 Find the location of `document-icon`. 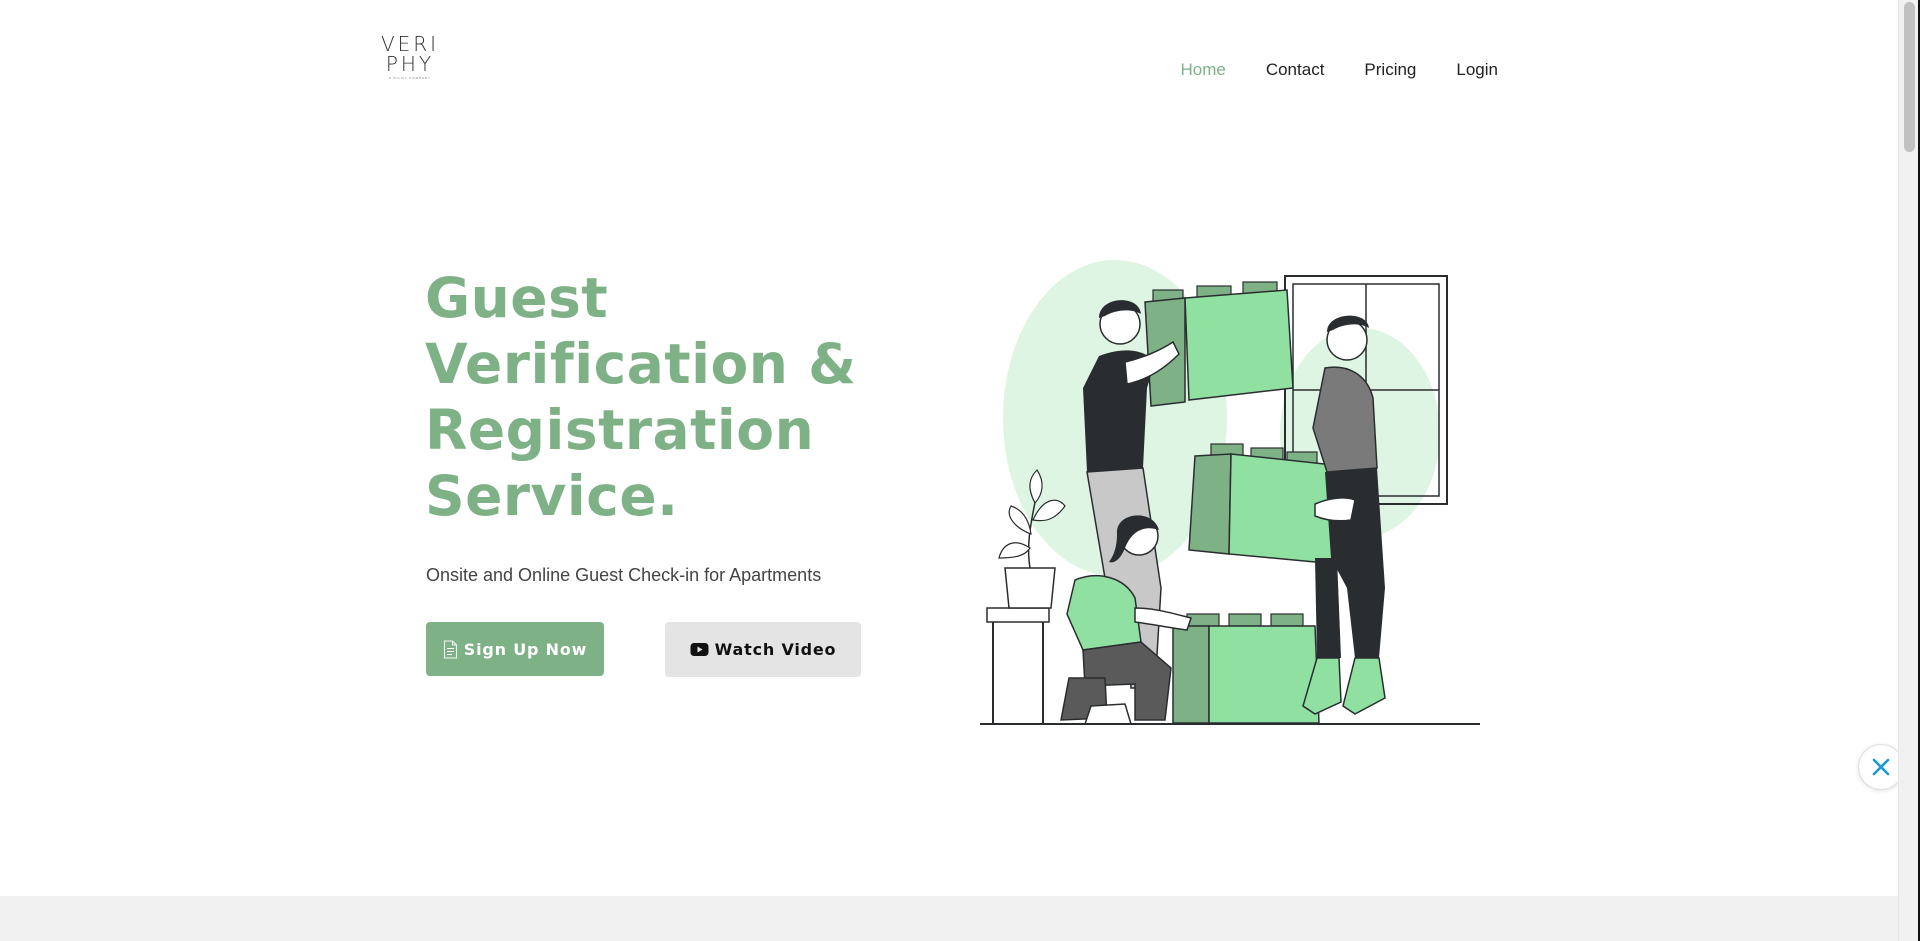

document-icon is located at coordinates (450, 649).